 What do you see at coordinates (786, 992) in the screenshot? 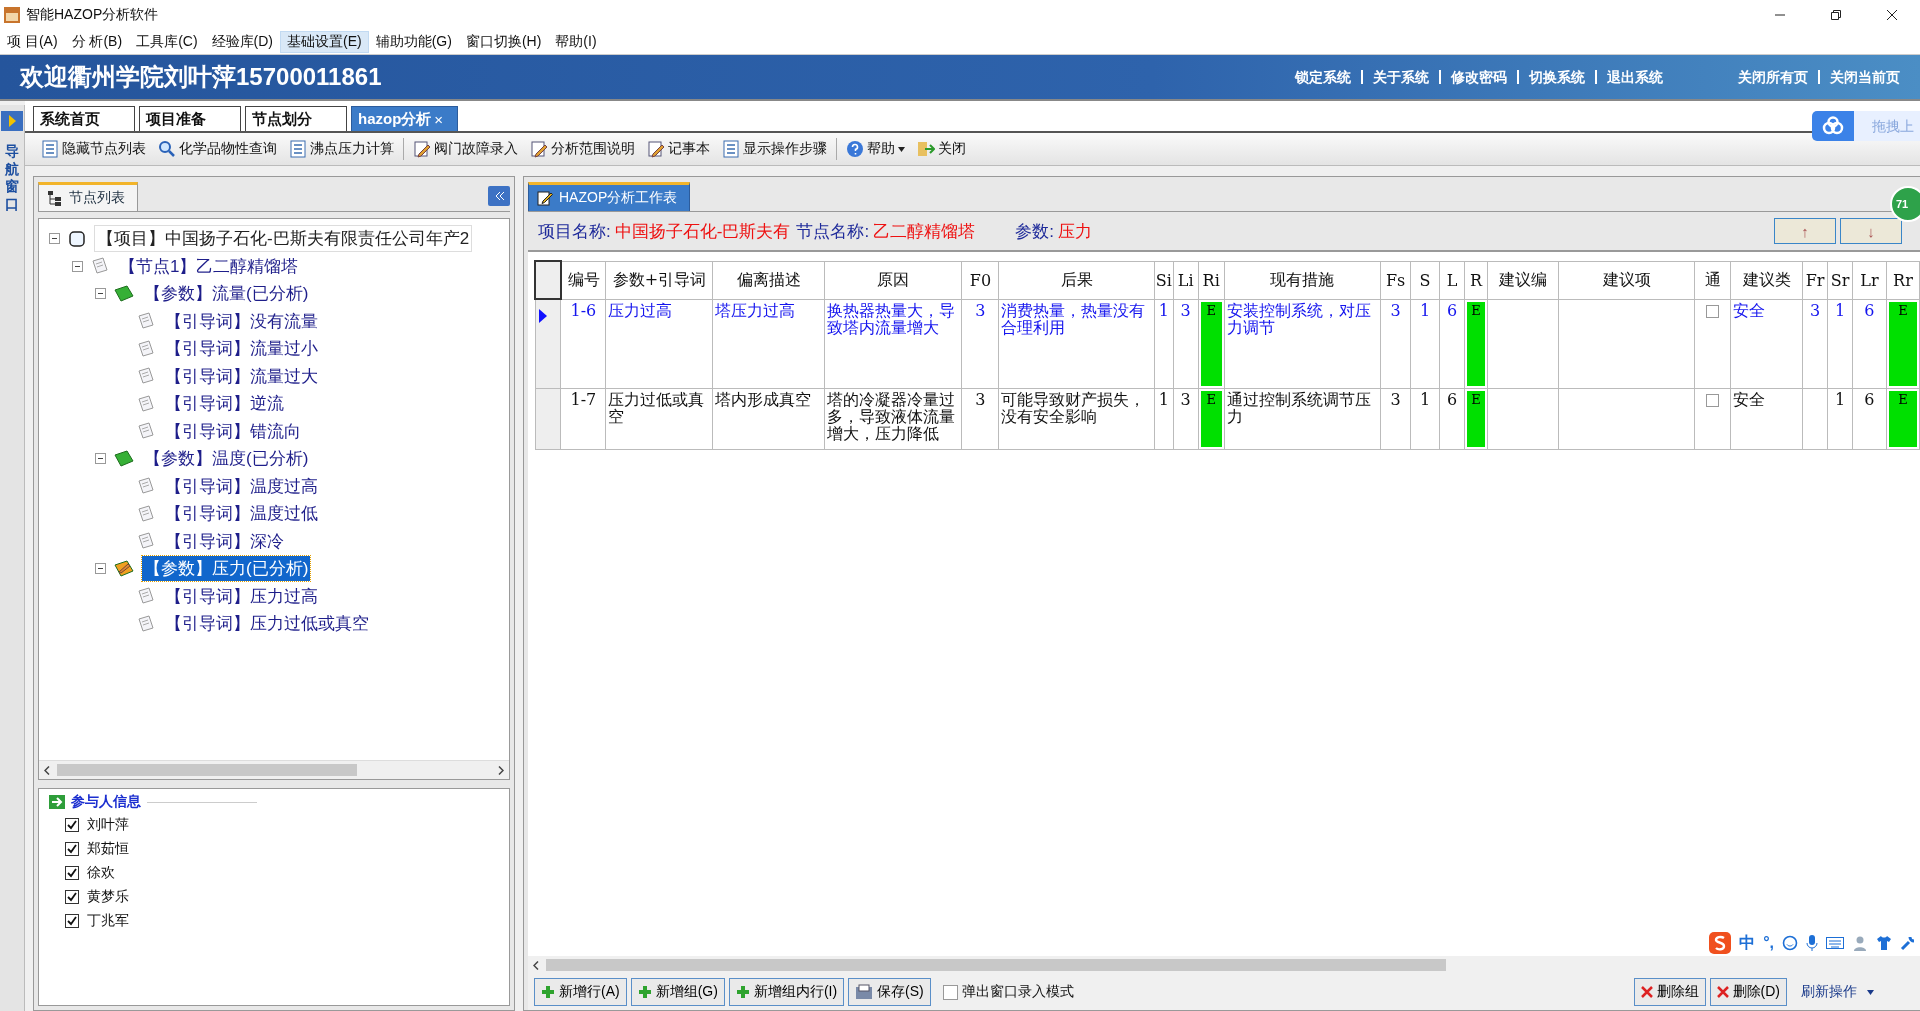
I see `action-button: 新增组内行(I)` at bounding box center [786, 992].